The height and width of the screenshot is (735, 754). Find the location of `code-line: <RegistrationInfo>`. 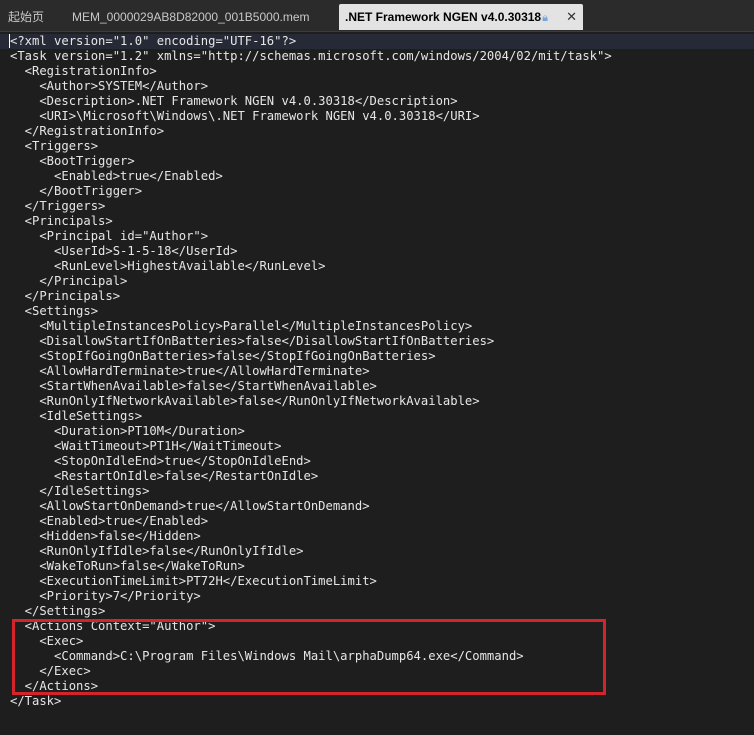

code-line: <RegistrationInfo> is located at coordinates (83, 71).